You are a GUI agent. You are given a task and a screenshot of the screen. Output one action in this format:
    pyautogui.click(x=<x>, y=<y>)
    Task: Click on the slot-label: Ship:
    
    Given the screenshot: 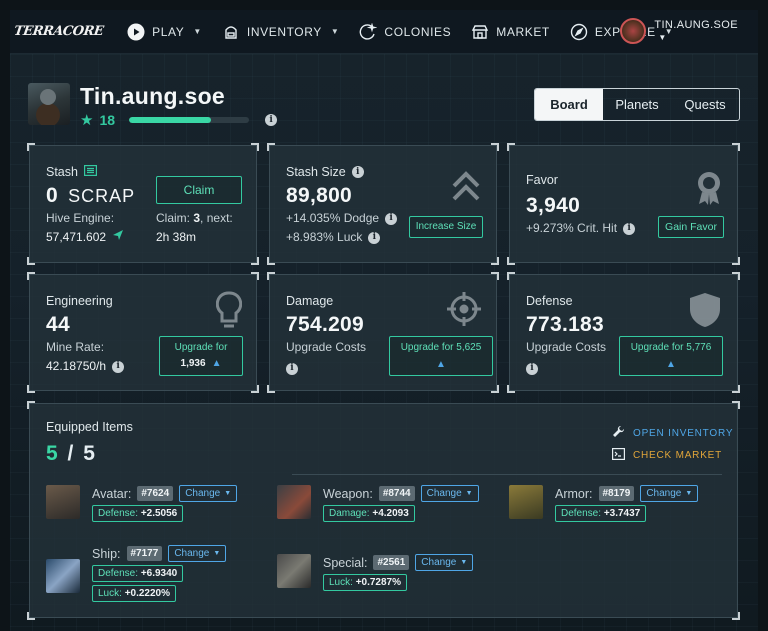 What is the action you would take?
    pyautogui.click(x=106, y=553)
    